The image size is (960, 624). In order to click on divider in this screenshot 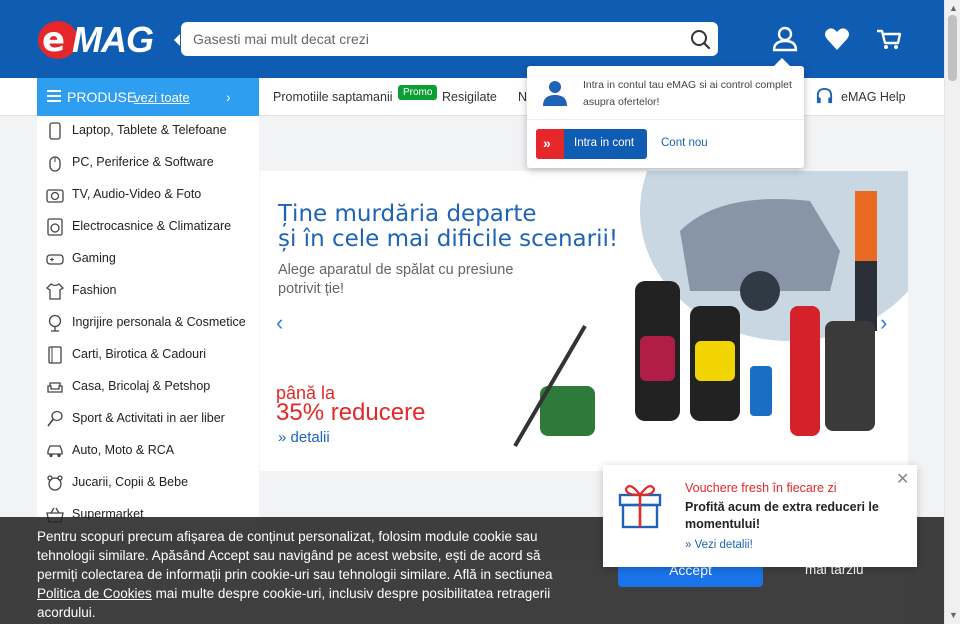, I will do `click(665, 119)`.